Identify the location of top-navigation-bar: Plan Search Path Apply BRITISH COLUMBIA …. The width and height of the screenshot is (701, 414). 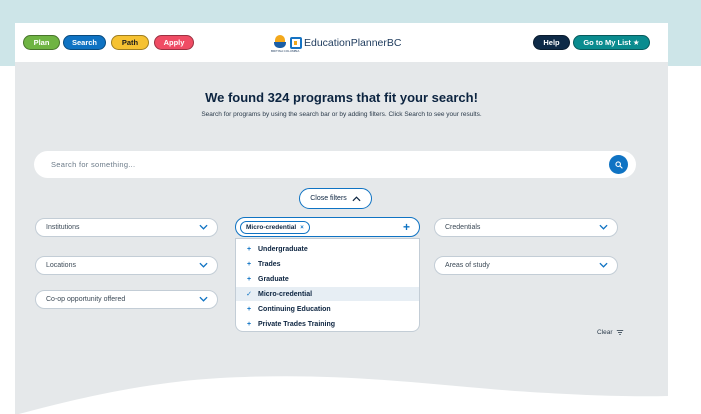
(341, 42).